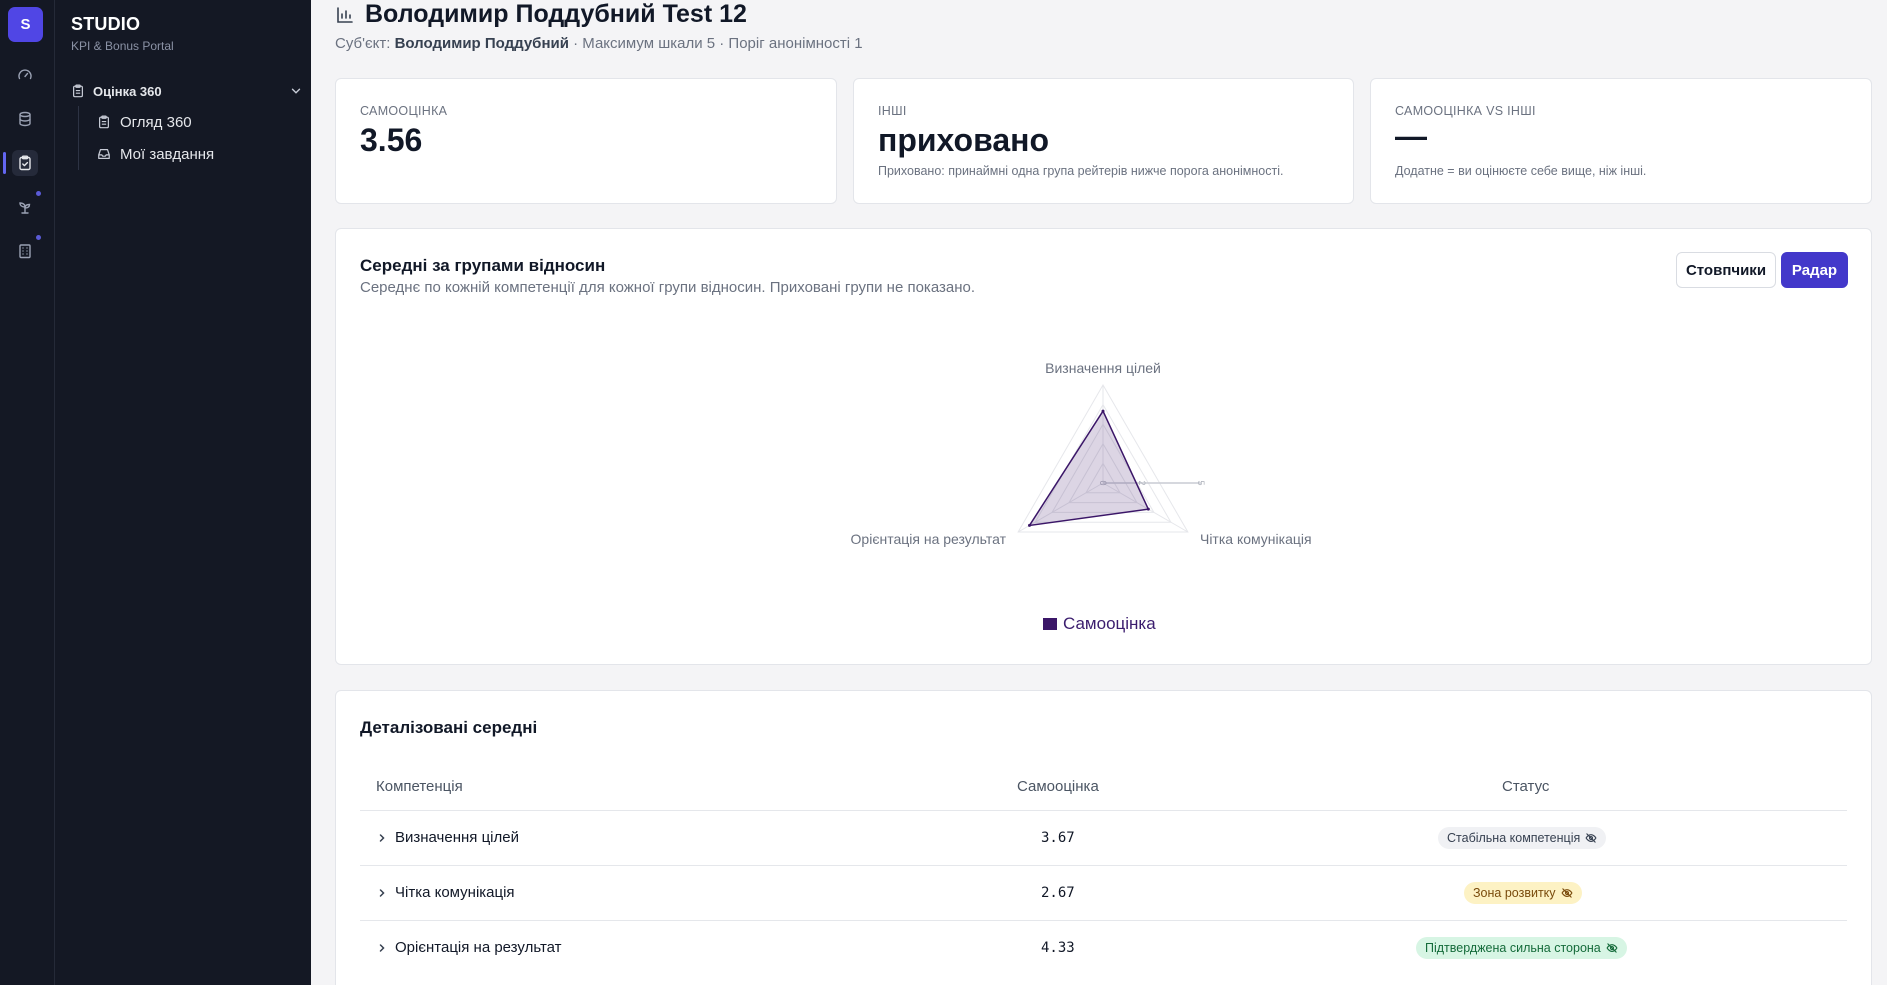 The image size is (1887, 985). I want to click on app-logo: S, so click(25, 24).